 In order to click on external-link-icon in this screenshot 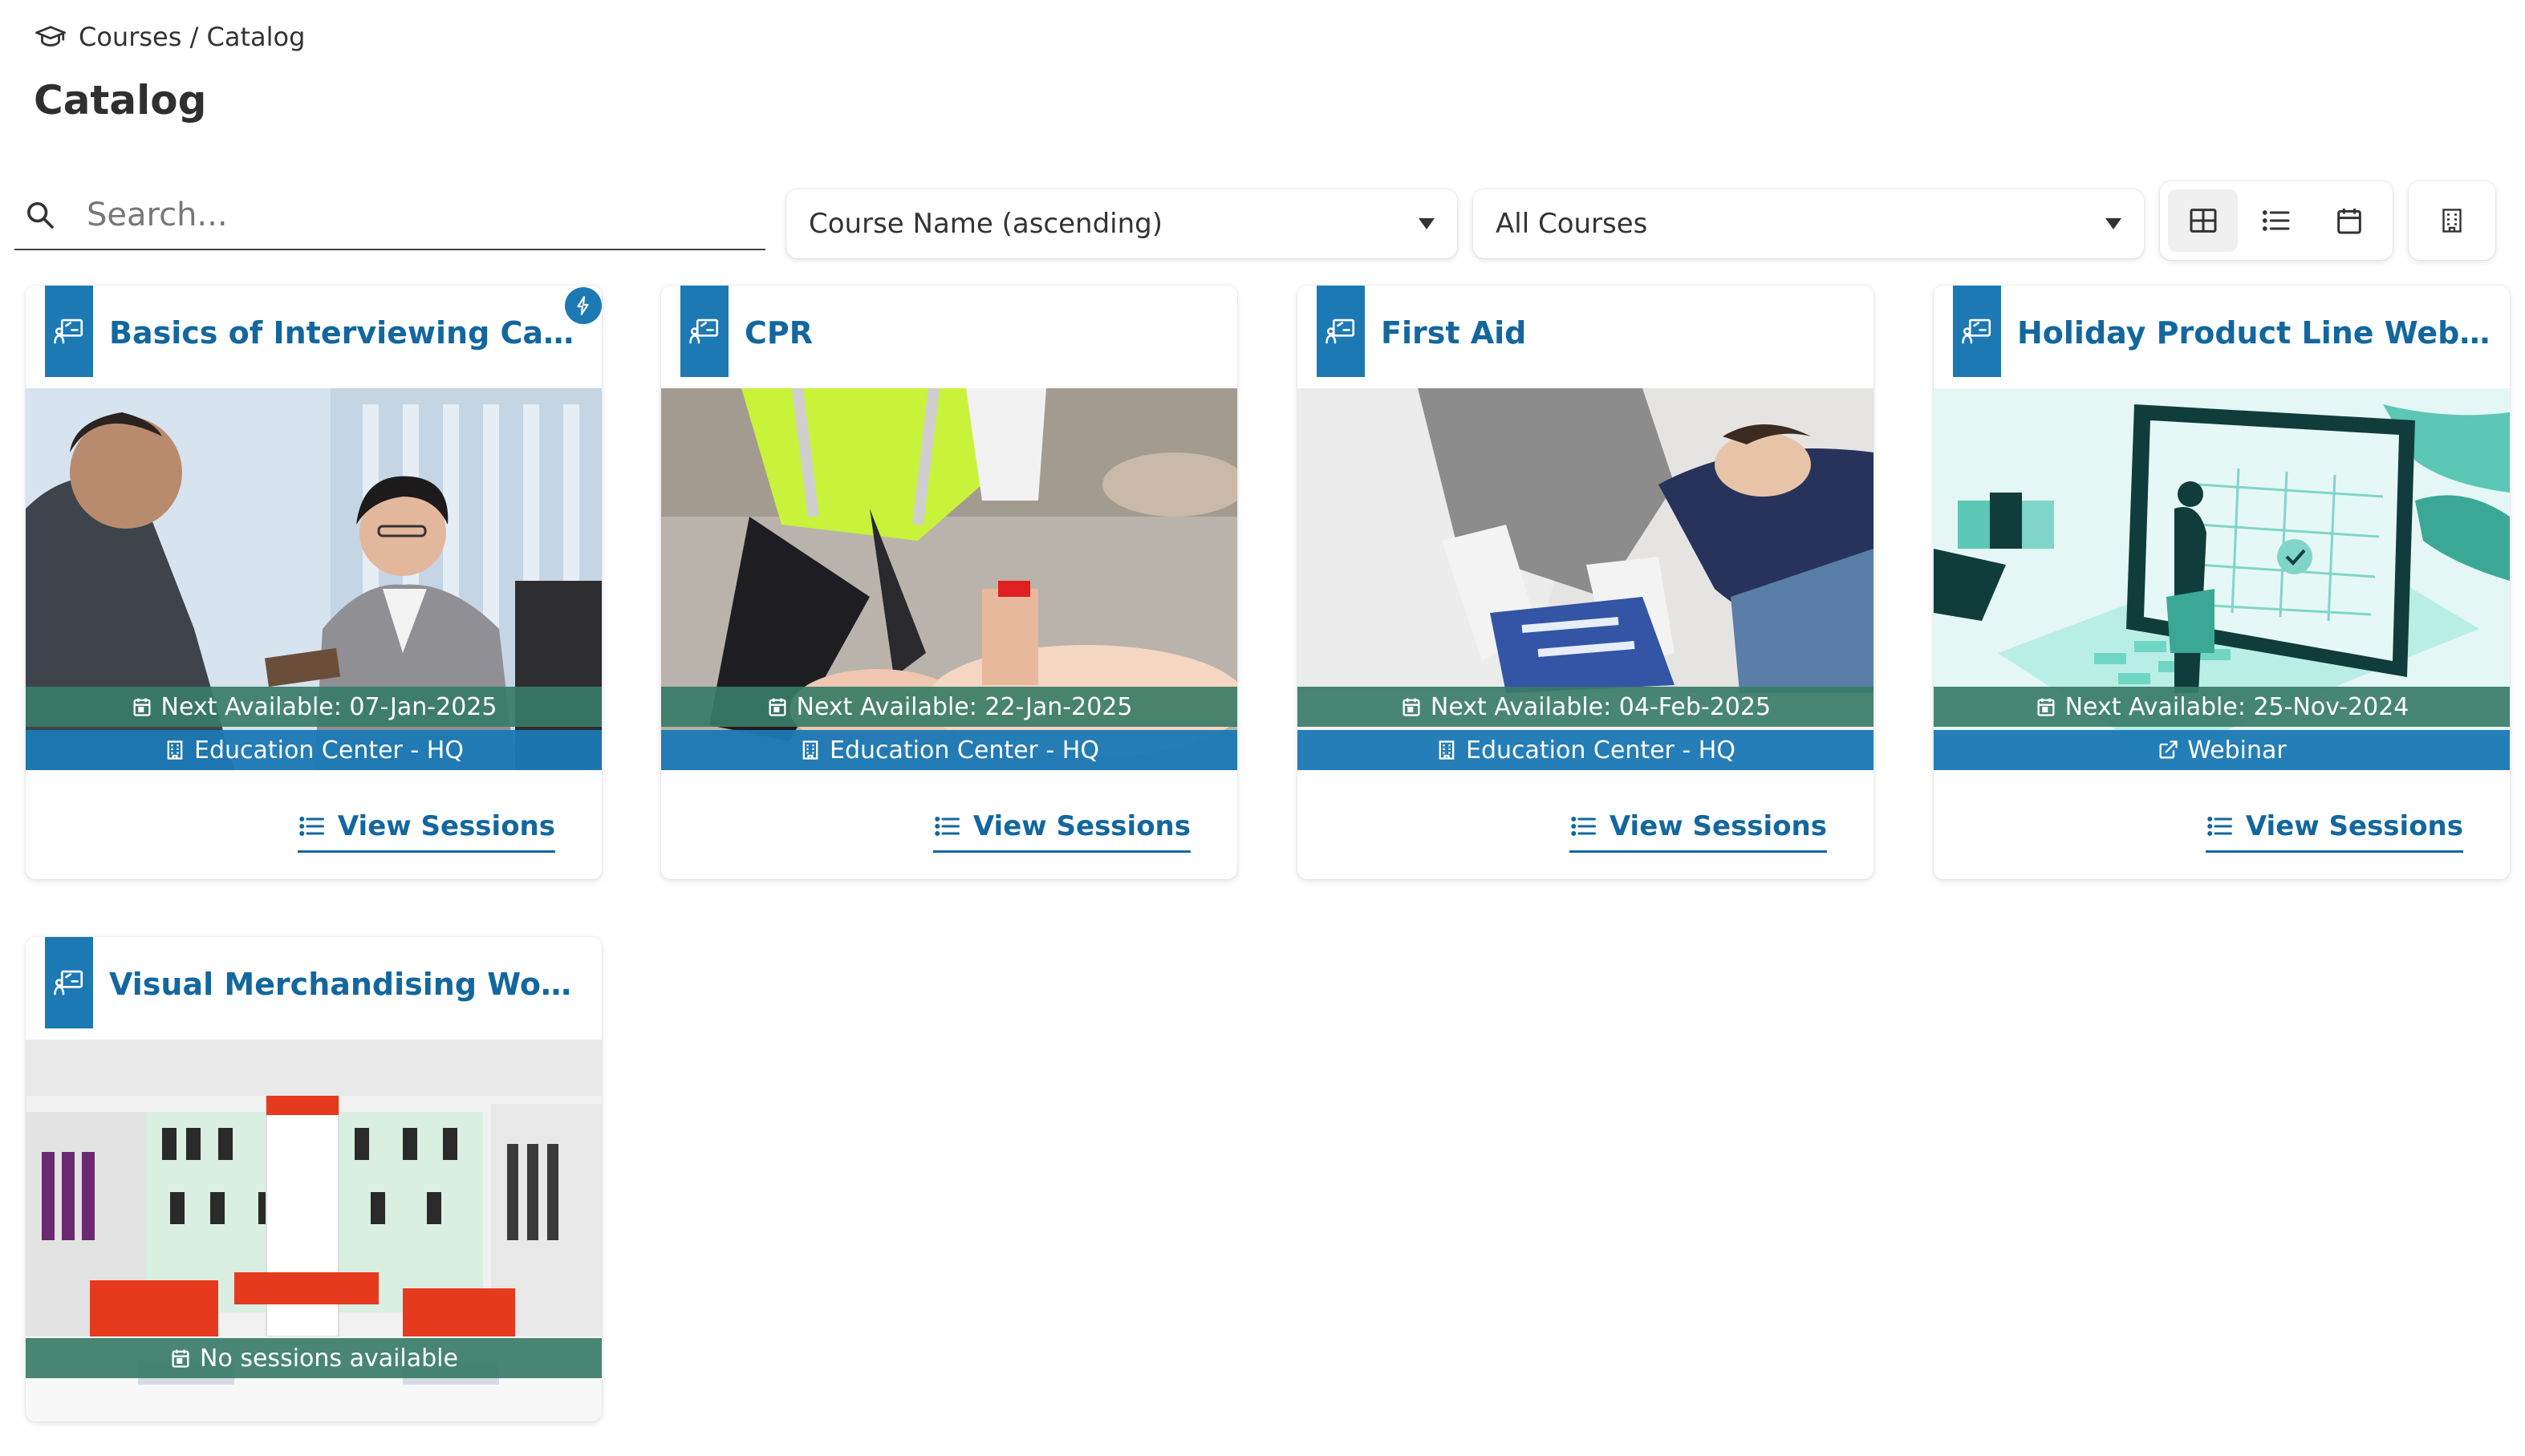, I will do `click(2168, 749)`.